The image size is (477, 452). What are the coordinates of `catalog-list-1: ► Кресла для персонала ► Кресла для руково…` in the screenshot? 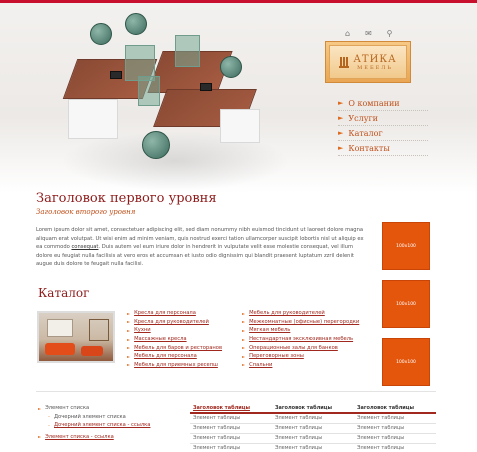 It's located at (174, 339).